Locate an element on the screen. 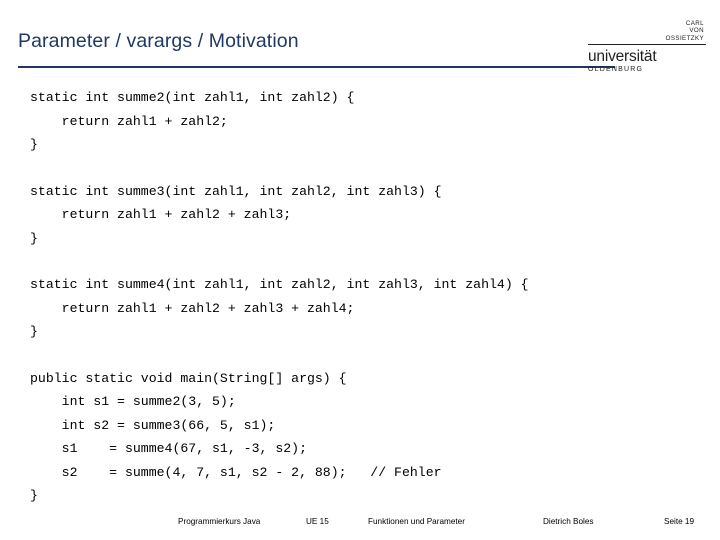  code-line: public static void main(String[] args) { is located at coordinates (188, 378).